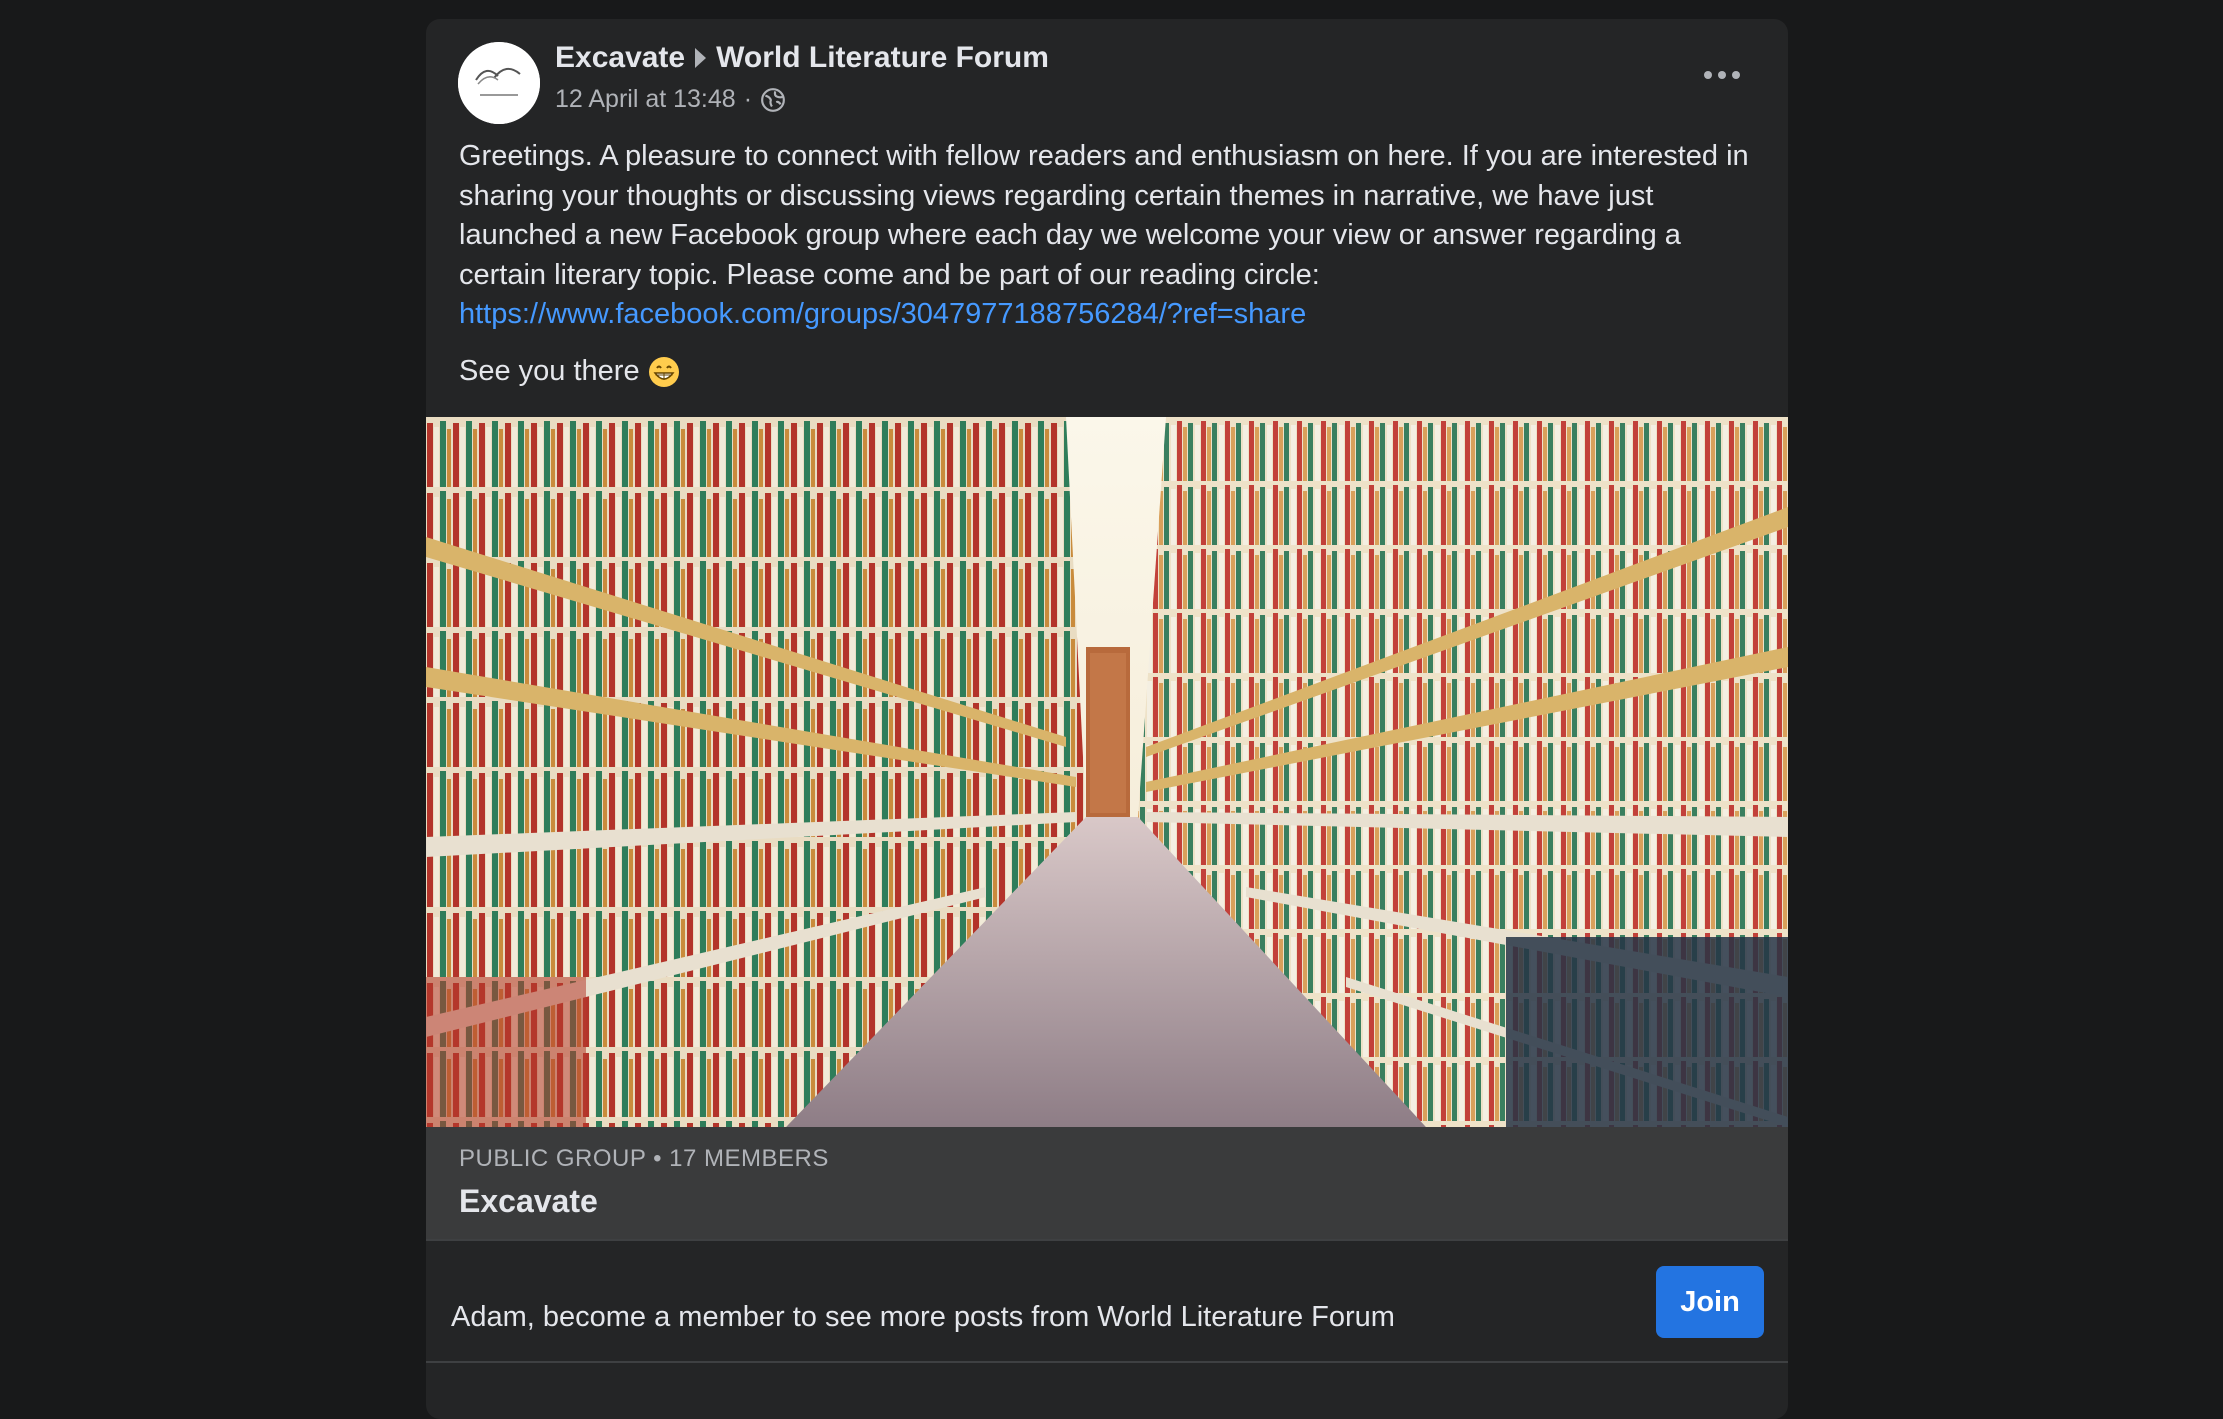  I want to click on excavate-logo-icon, so click(499, 83).